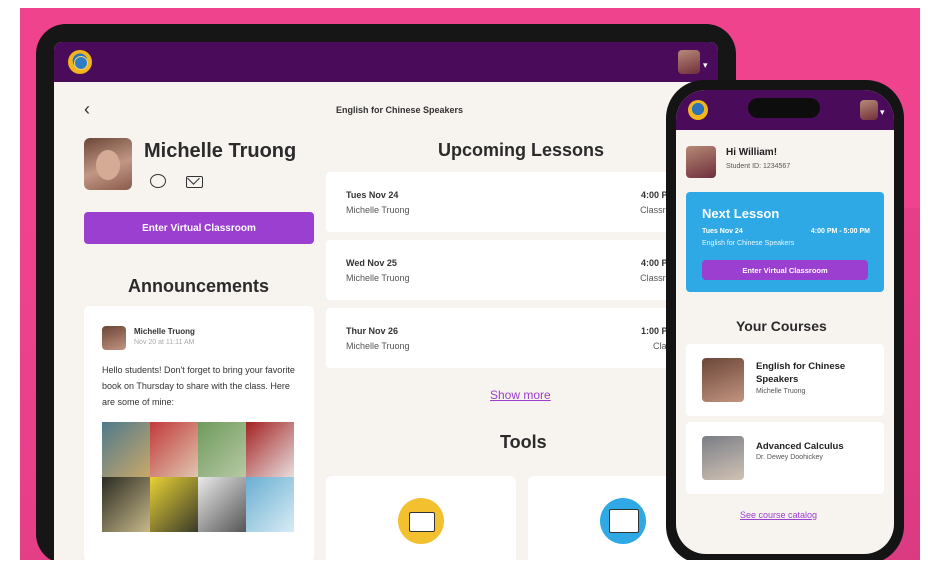 This screenshot has height=568, width=928. I want to click on teacher-face, so click(108, 165).